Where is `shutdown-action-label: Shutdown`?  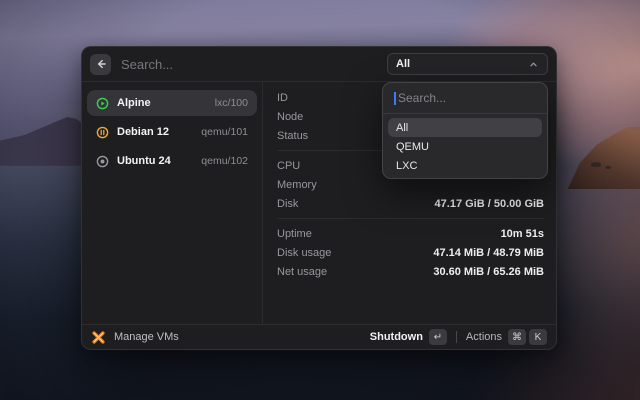
shutdown-action-label: Shutdown is located at coordinates (396, 337).